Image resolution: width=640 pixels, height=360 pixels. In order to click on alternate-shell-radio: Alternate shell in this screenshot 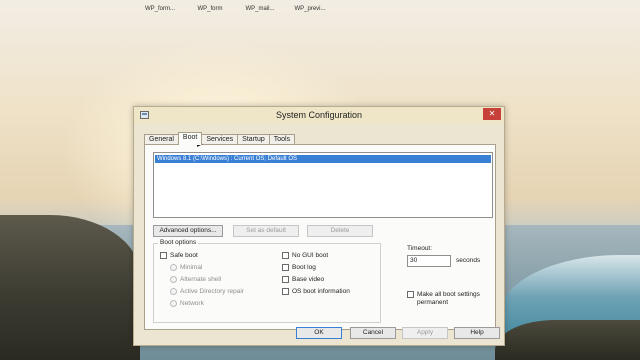, I will do `click(195, 279)`.